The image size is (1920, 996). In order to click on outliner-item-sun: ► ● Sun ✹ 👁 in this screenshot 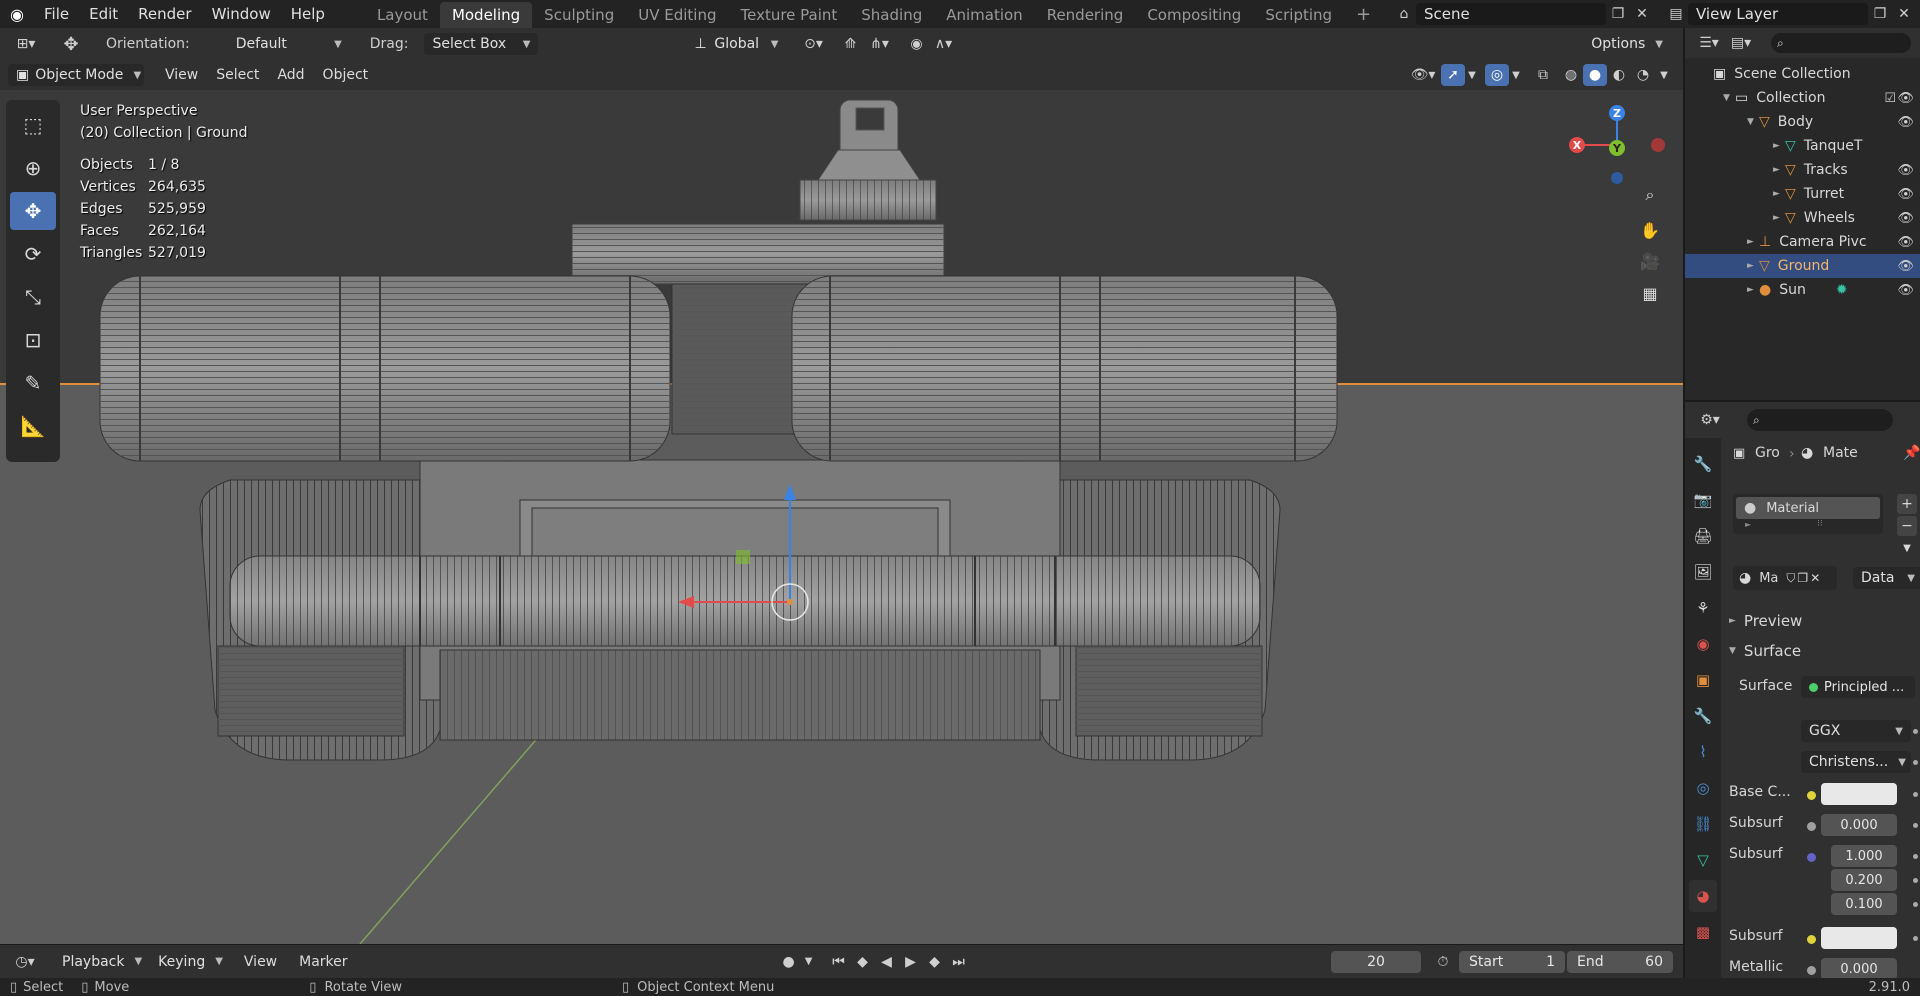, I will do `click(1802, 290)`.